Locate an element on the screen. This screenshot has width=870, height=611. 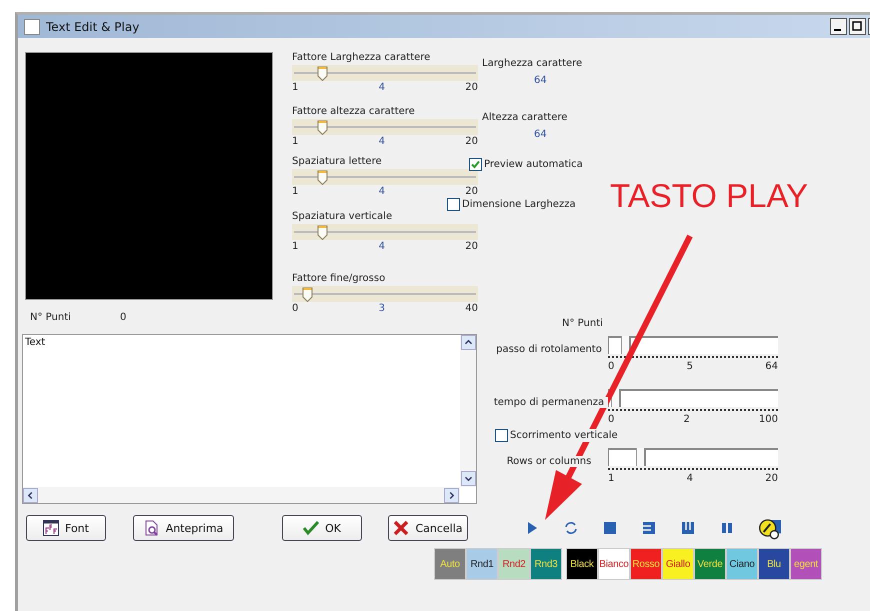
text-input: Text is located at coordinates (249, 419).